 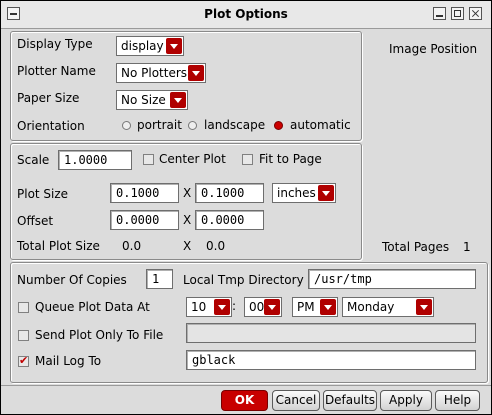 I want to click on paper-size-value: No Size, so click(x=143, y=100).